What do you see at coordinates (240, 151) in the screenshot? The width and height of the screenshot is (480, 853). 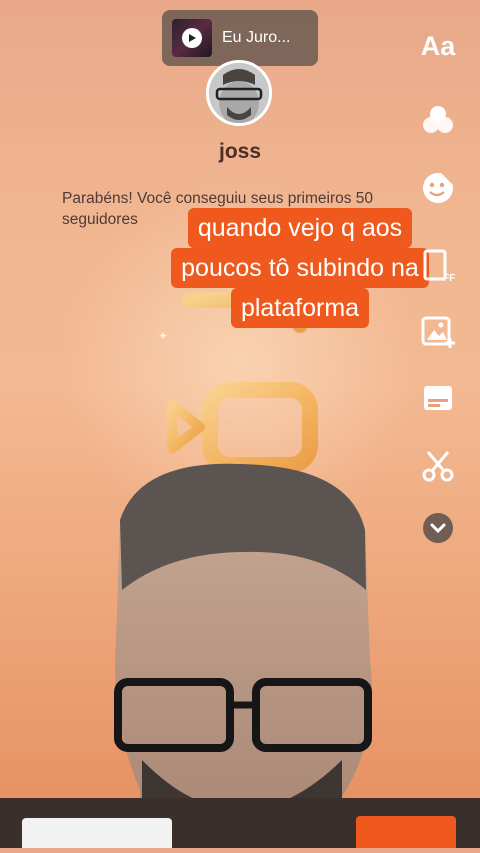 I see `username: joss` at bounding box center [240, 151].